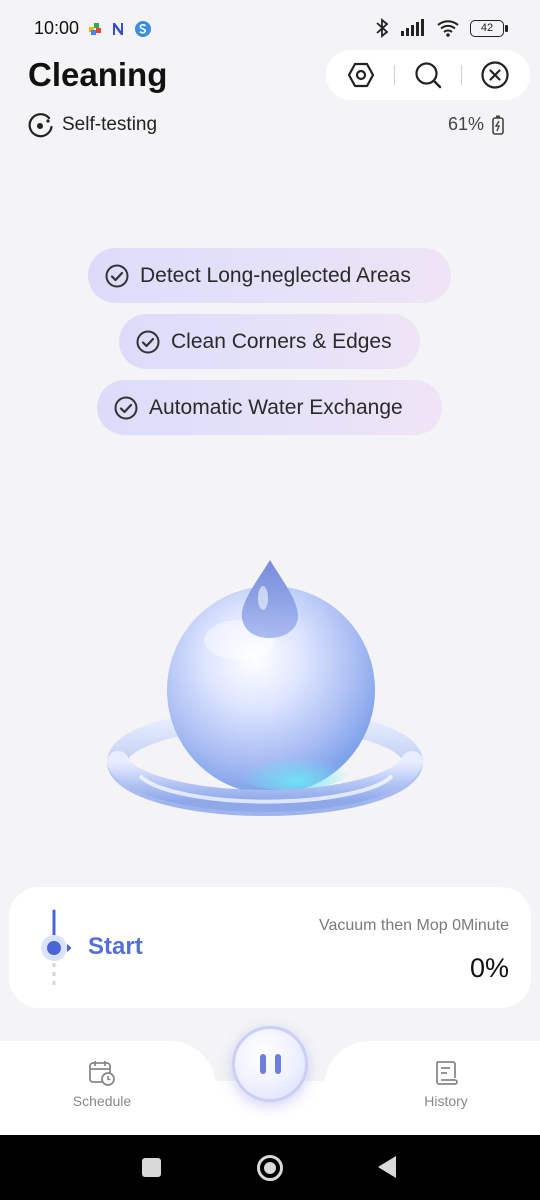  I want to click on device-battery-icon, so click(498, 125).